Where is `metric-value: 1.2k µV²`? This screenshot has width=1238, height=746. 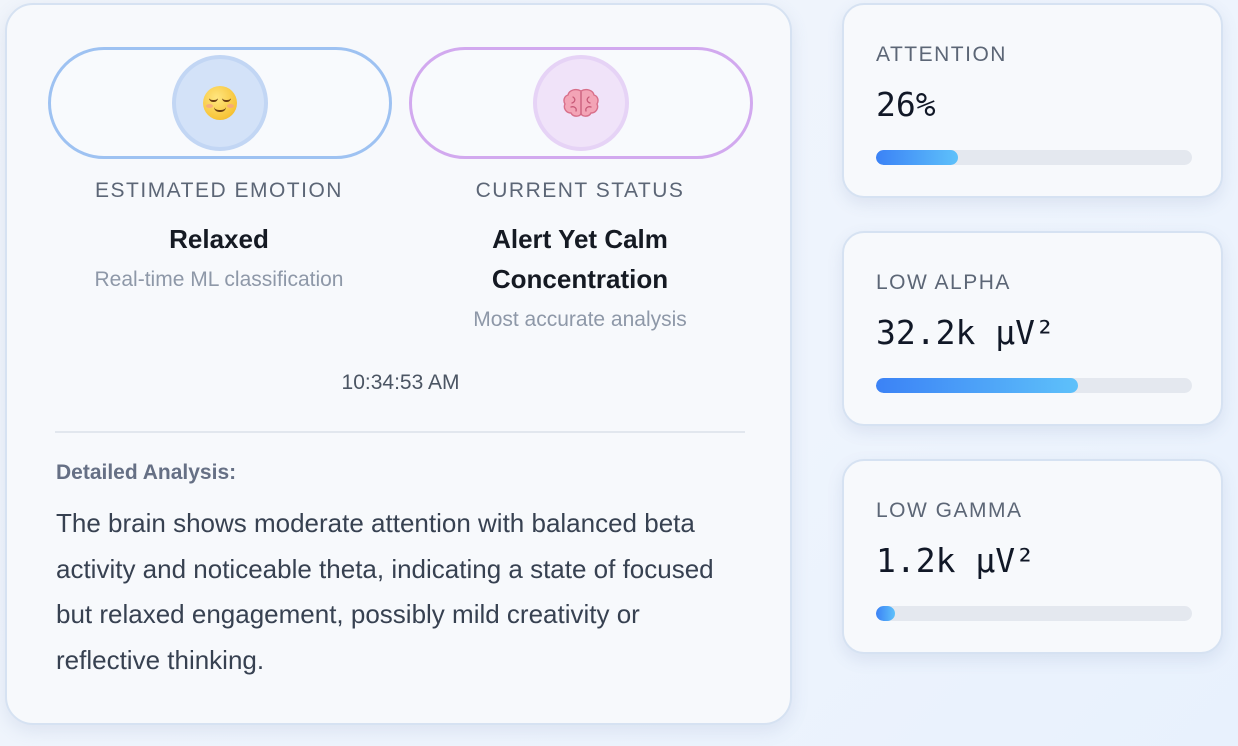
metric-value: 1.2k µV² is located at coordinates (955, 560).